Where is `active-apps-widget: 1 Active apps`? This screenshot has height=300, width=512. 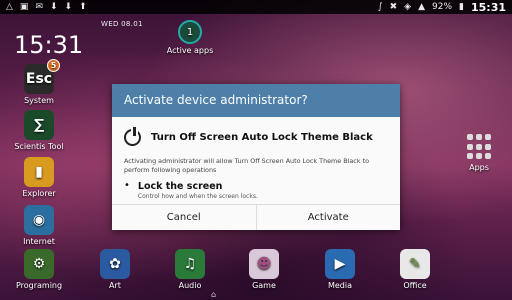
active-apps-widget: 1 Active apps is located at coordinates (190, 37).